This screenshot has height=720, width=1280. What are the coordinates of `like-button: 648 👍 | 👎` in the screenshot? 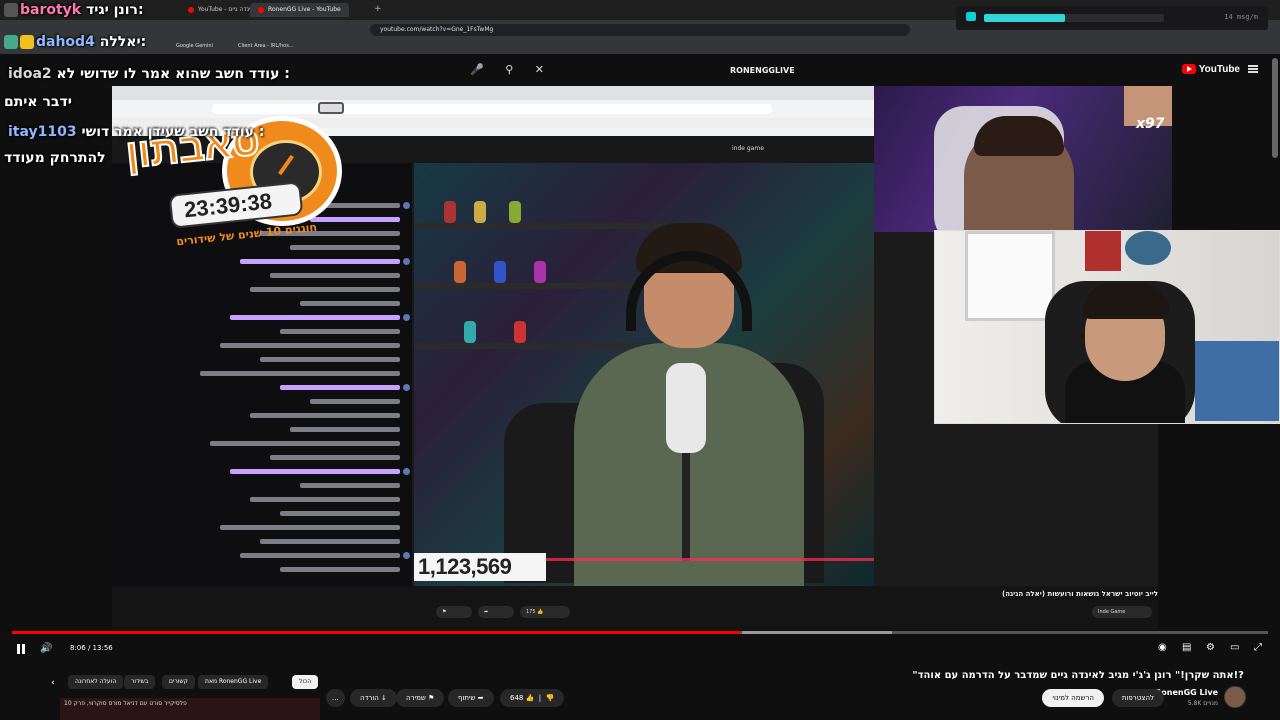 It's located at (532, 698).